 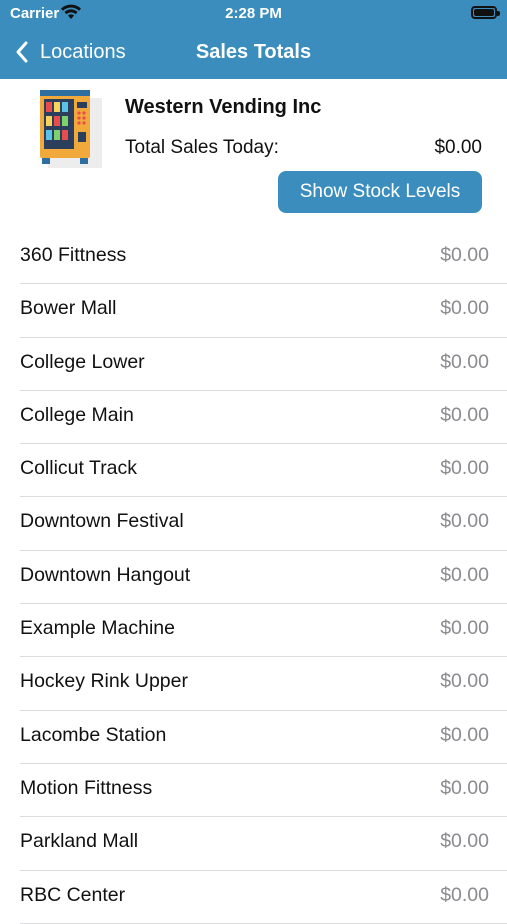 What do you see at coordinates (253, 39) in the screenshot?
I see `navigation-bar: Carrier 2:28 PM Locations Sales Totals` at bounding box center [253, 39].